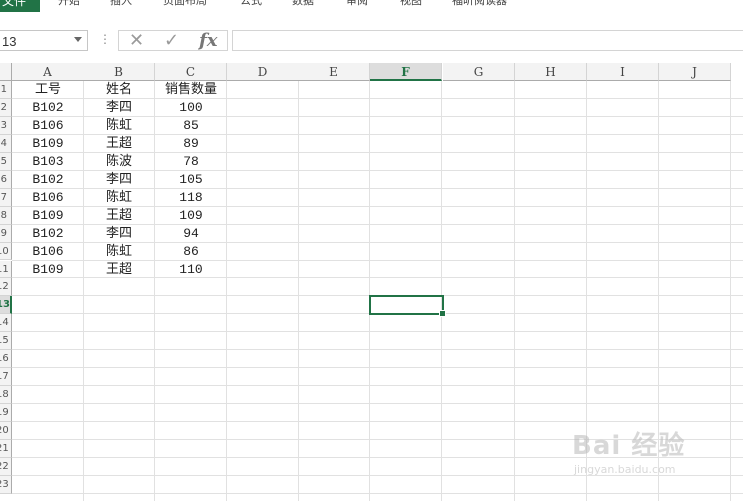 This screenshot has width=743, height=501. Describe the element at coordinates (191, 179) in the screenshot. I see `cell-sales-qty: 105` at that location.